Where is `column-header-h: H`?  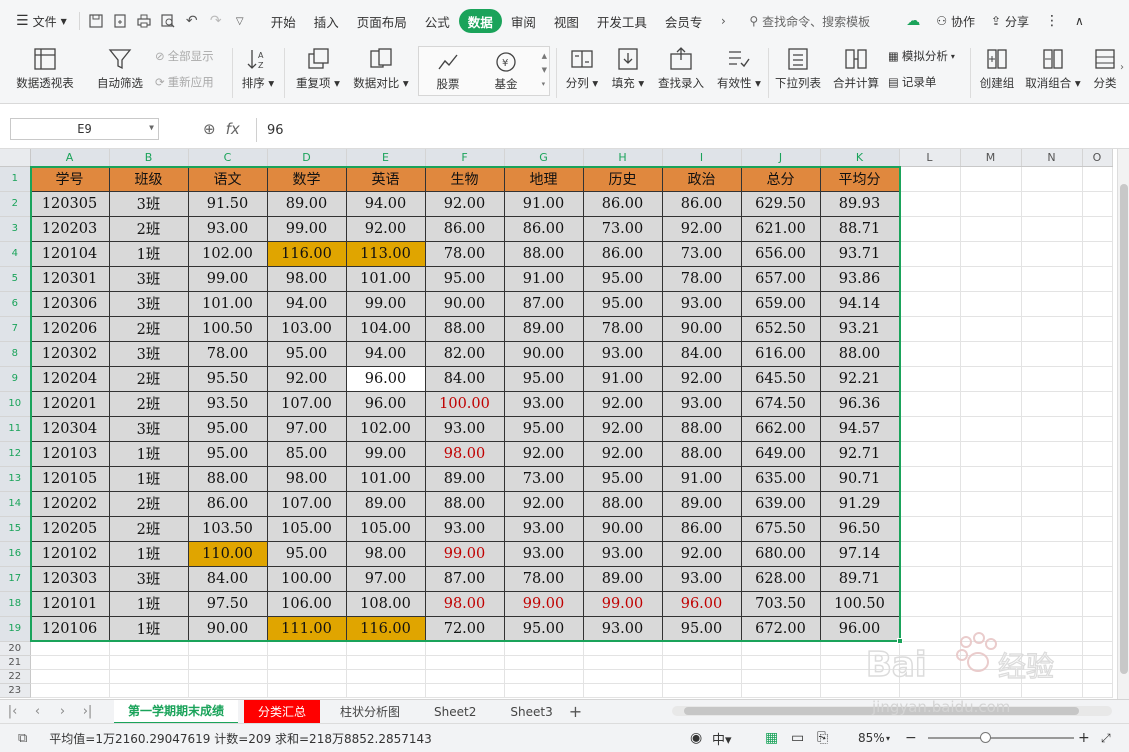 column-header-h: H is located at coordinates (623, 158).